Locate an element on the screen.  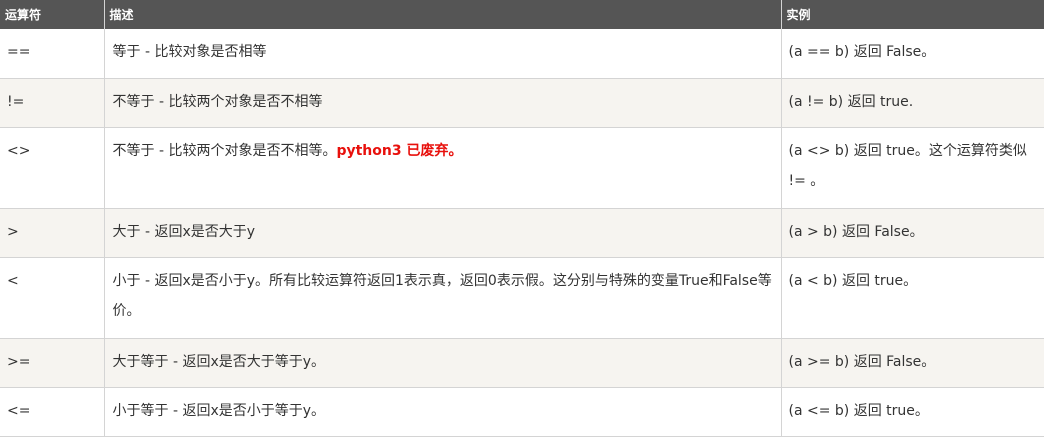
example-cell: (a <= b) 返回 true。 is located at coordinates (912, 412).